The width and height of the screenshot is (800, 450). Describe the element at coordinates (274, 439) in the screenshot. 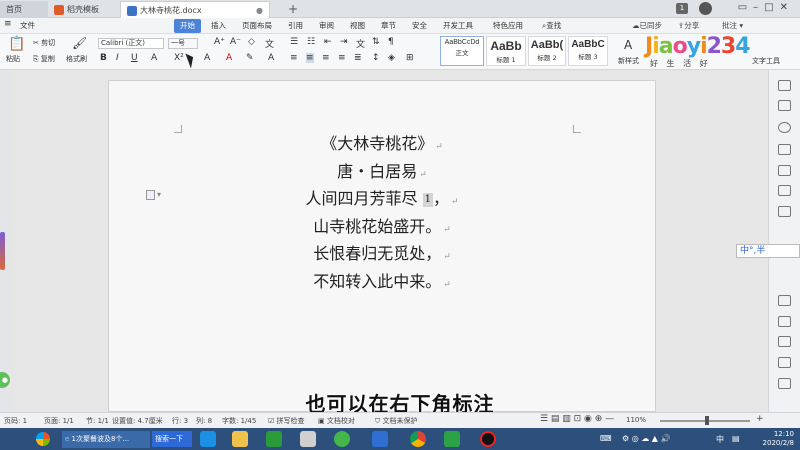

I see `taskbar-store-icon` at that location.